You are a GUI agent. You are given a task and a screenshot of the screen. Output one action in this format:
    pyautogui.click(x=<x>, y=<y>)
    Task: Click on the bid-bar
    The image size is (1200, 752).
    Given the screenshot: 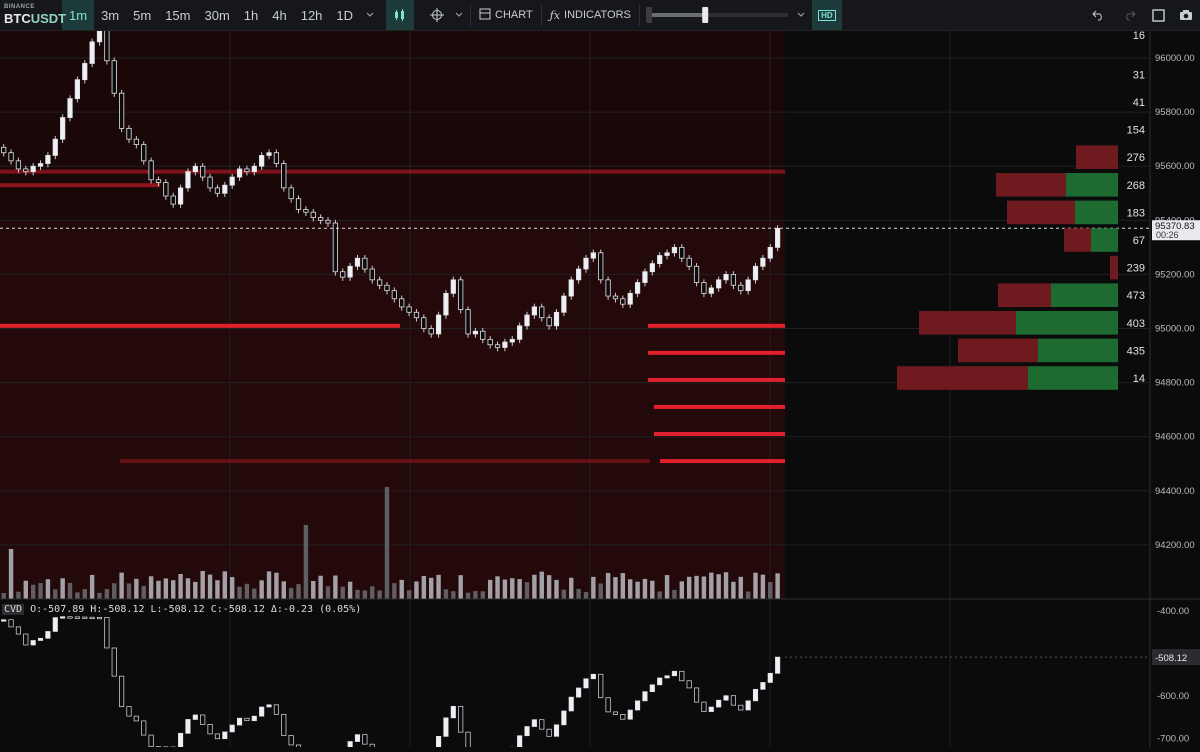 What is the action you would take?
    pyautogui.click(x=1078, y=351)
    